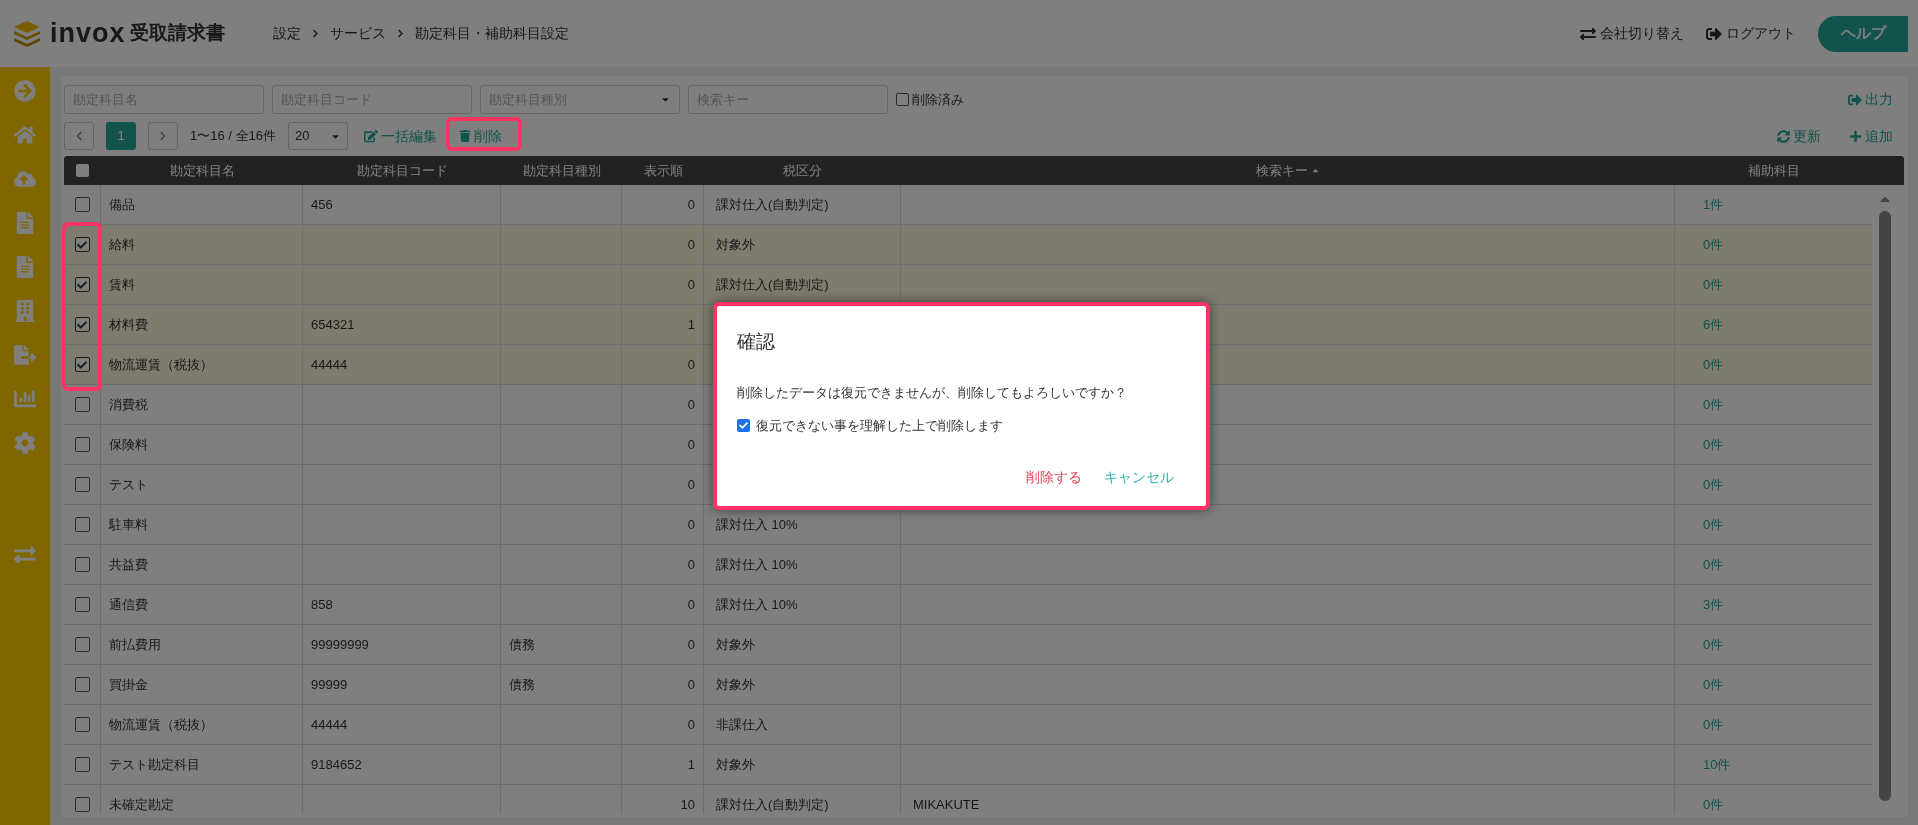 The width and height of the screenshot is (1918, 825). What do you see at coordinates (322, 604) in the screenshot?
I see `table-cell-text: 858` at bounding box center [322, 604].